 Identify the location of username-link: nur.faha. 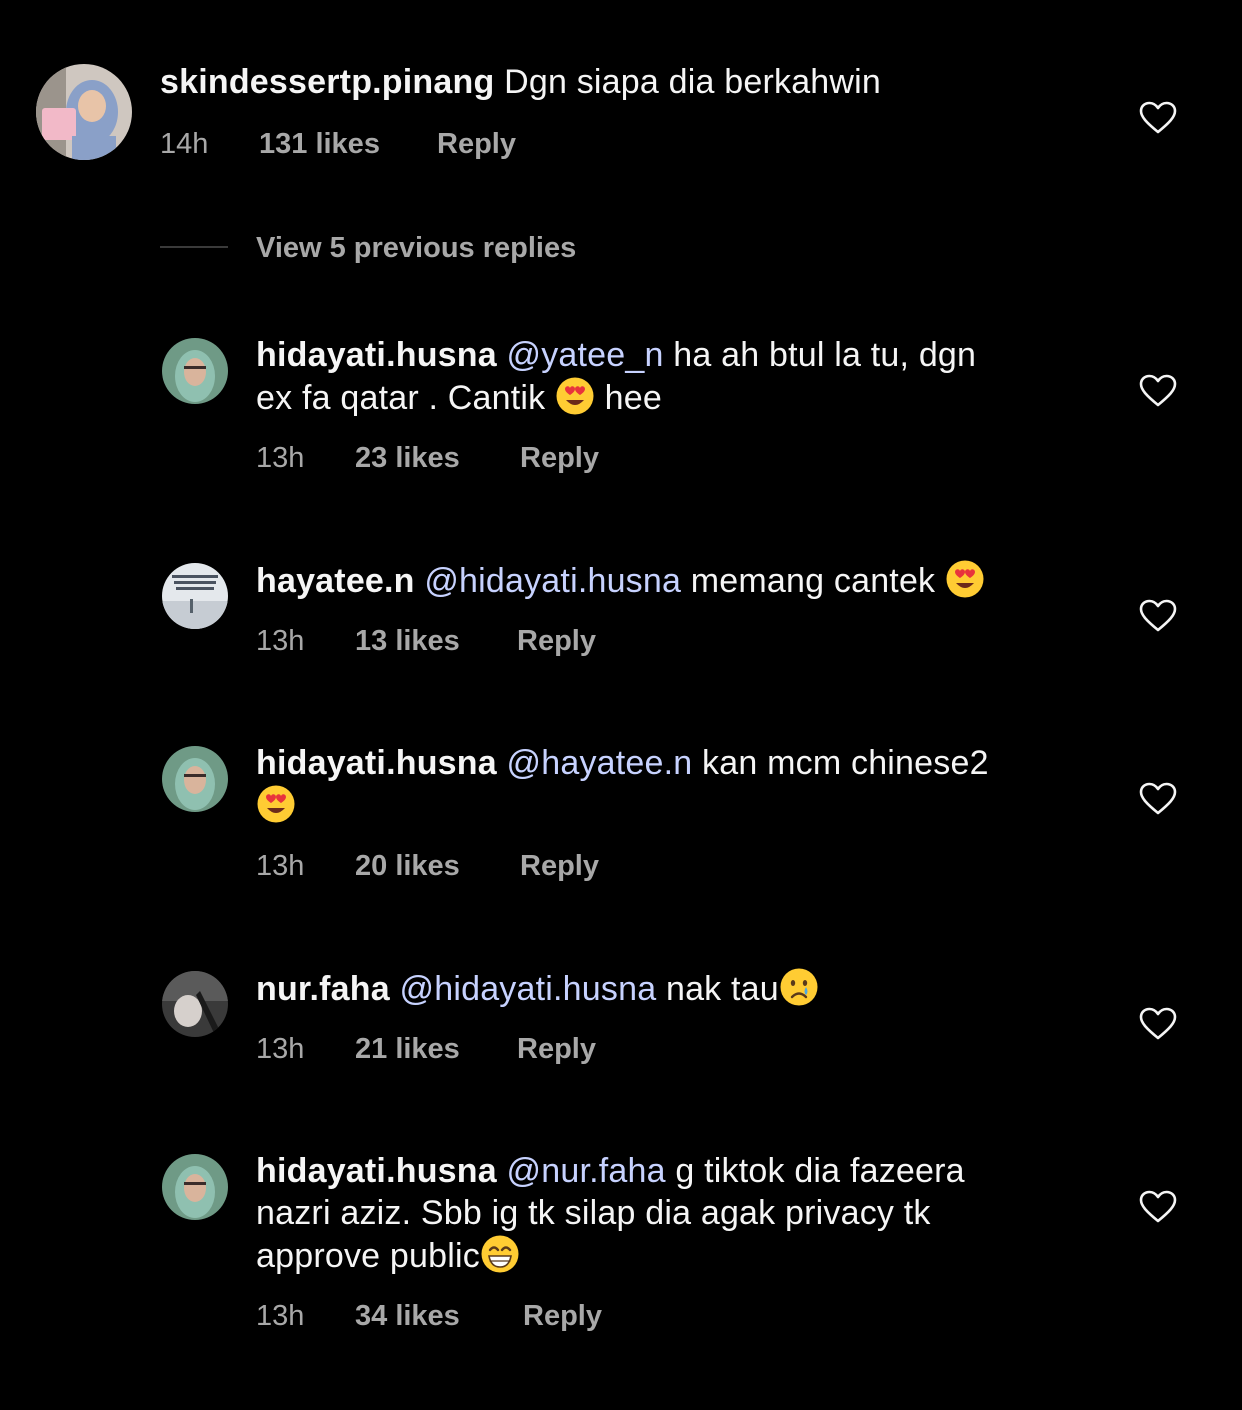
(323, 989).